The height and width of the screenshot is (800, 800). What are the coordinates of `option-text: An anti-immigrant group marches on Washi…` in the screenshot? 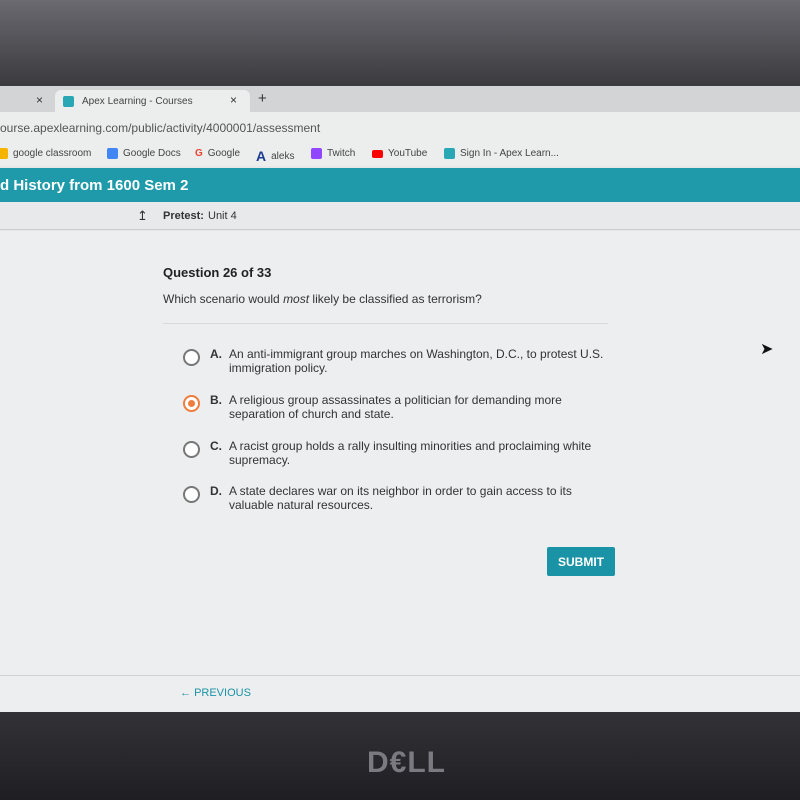 It's located at (416, 361).